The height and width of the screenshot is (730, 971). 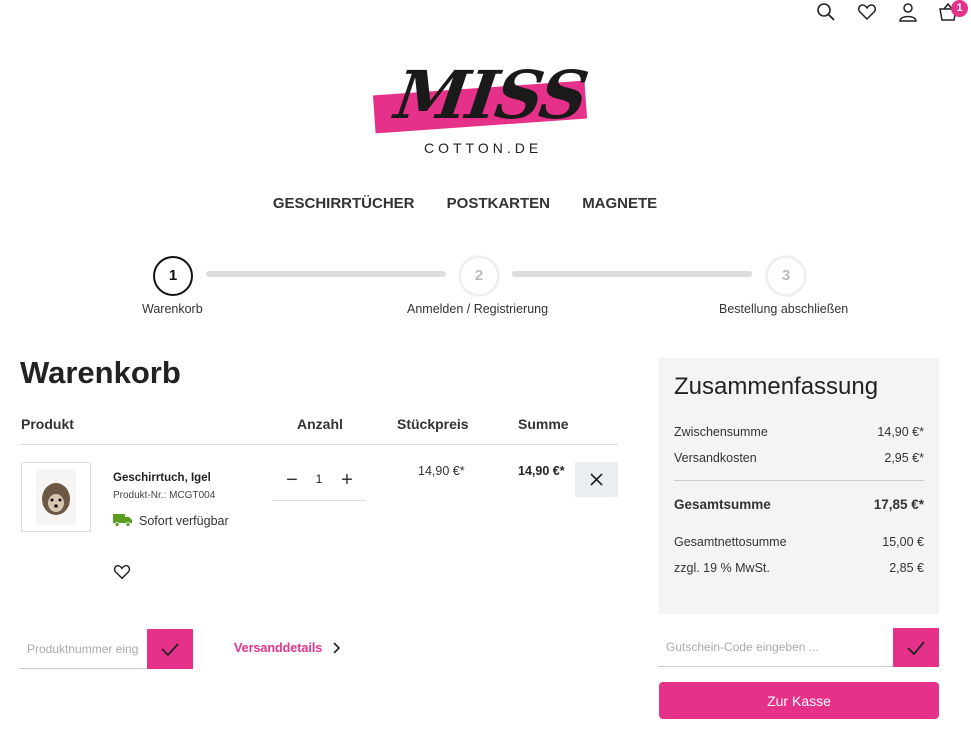 What do you see at coordinates (498, 203) in the screenshot?
I see `nav-item-postkarten: POSTKARTEN` at bounding box center [498, 203].